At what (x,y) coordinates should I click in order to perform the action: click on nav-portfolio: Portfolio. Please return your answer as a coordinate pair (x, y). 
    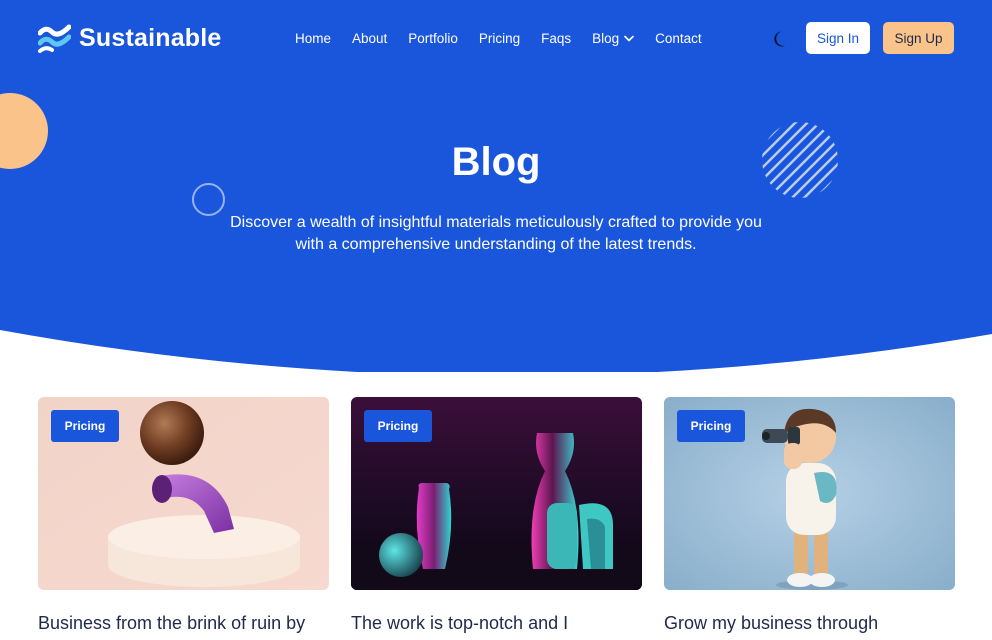
    Looking at the image, I should click on (433, 38).